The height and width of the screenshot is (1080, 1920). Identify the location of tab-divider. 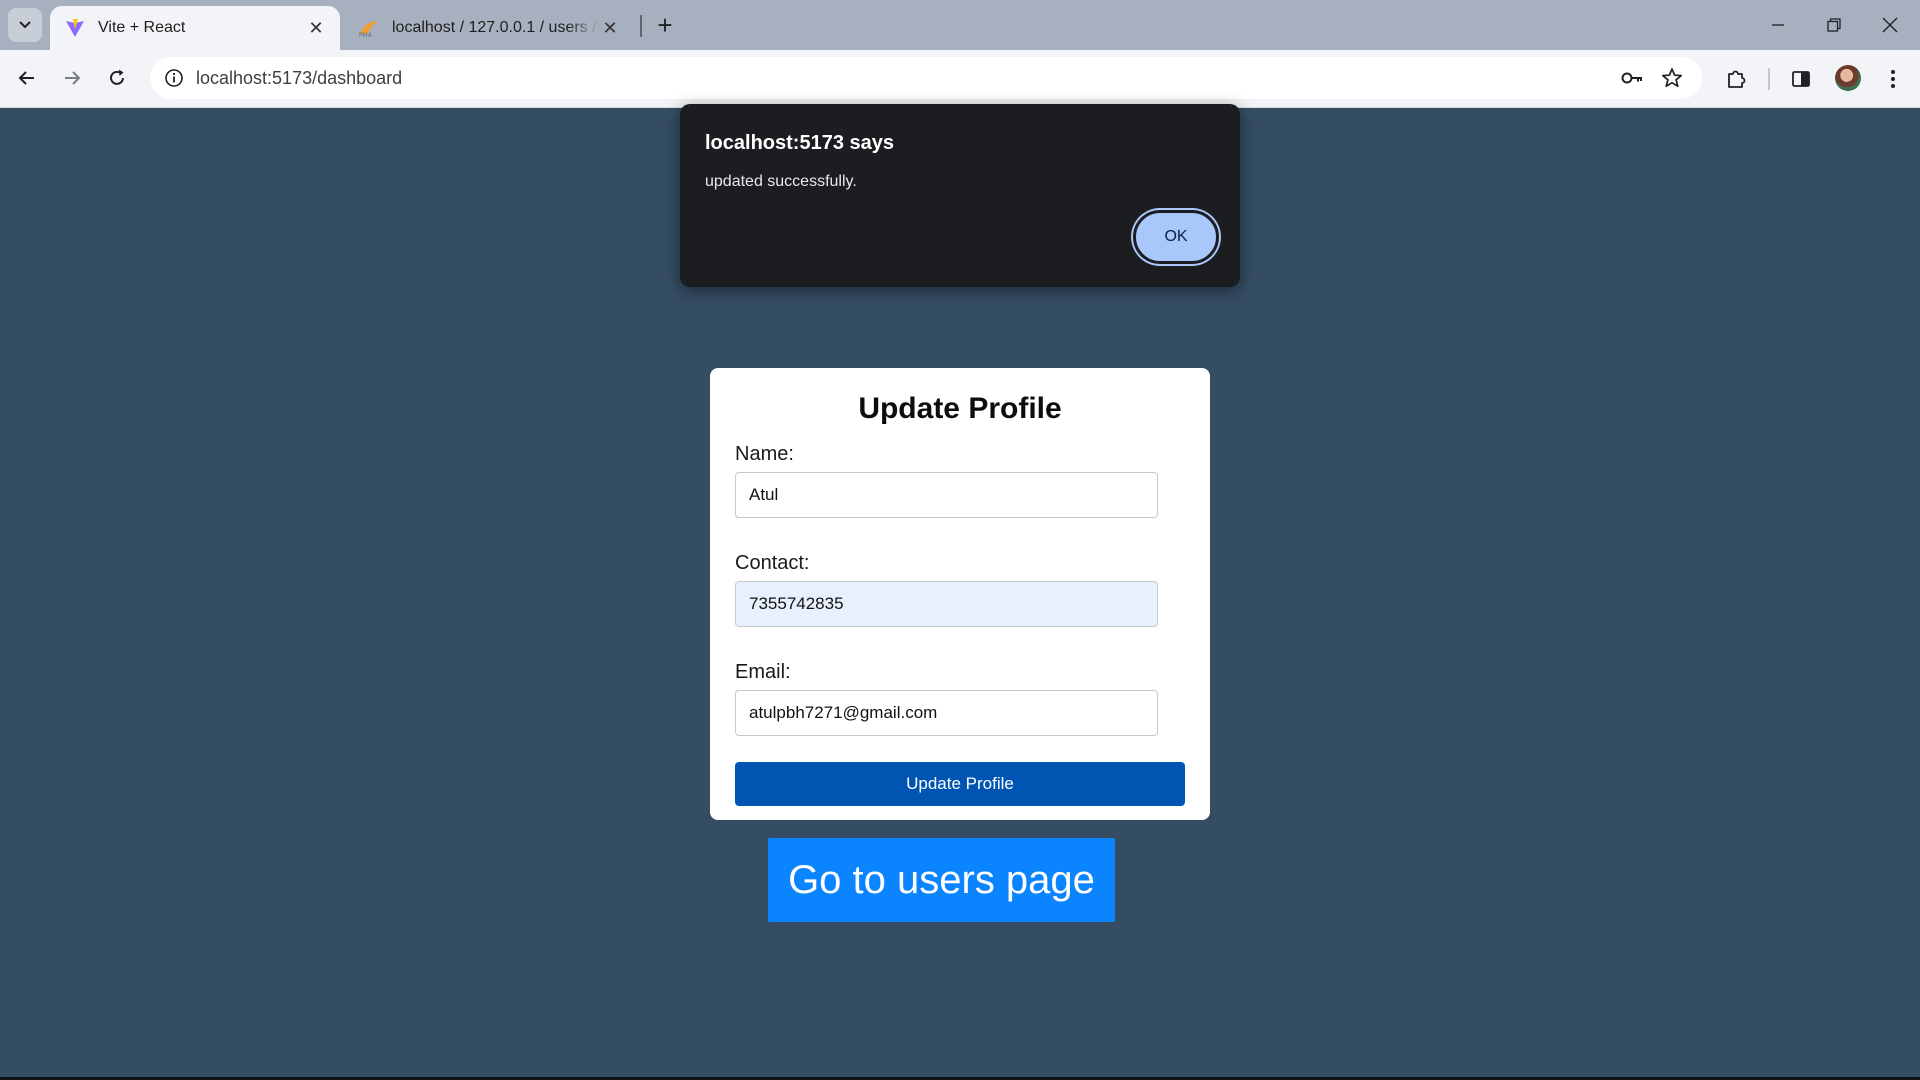
(641, 26).